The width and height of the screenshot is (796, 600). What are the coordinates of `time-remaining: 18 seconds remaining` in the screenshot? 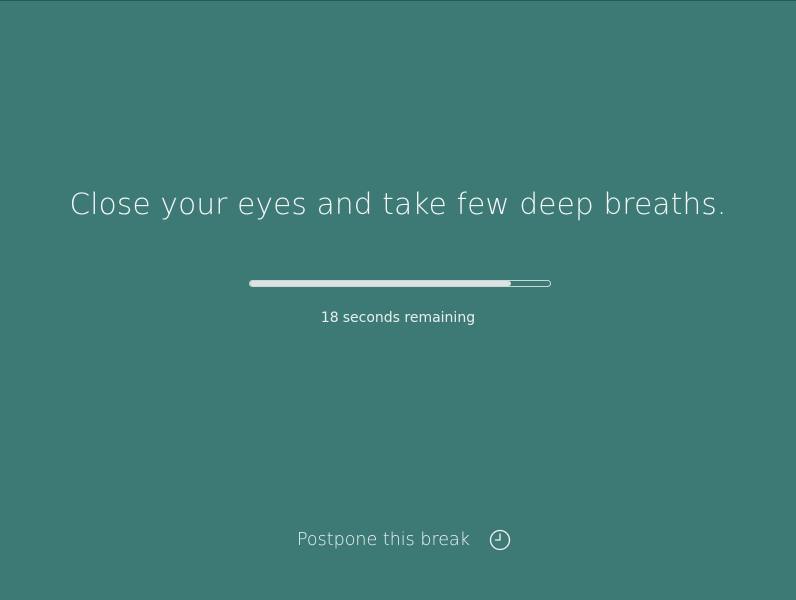 It's located at (398, 318).